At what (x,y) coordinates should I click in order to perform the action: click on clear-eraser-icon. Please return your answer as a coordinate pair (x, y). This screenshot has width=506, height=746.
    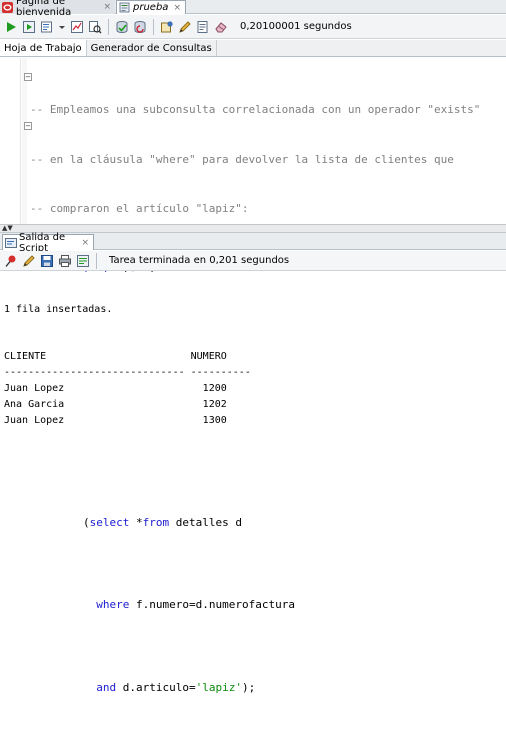
    Looking at the image, I should click on (221, 27).